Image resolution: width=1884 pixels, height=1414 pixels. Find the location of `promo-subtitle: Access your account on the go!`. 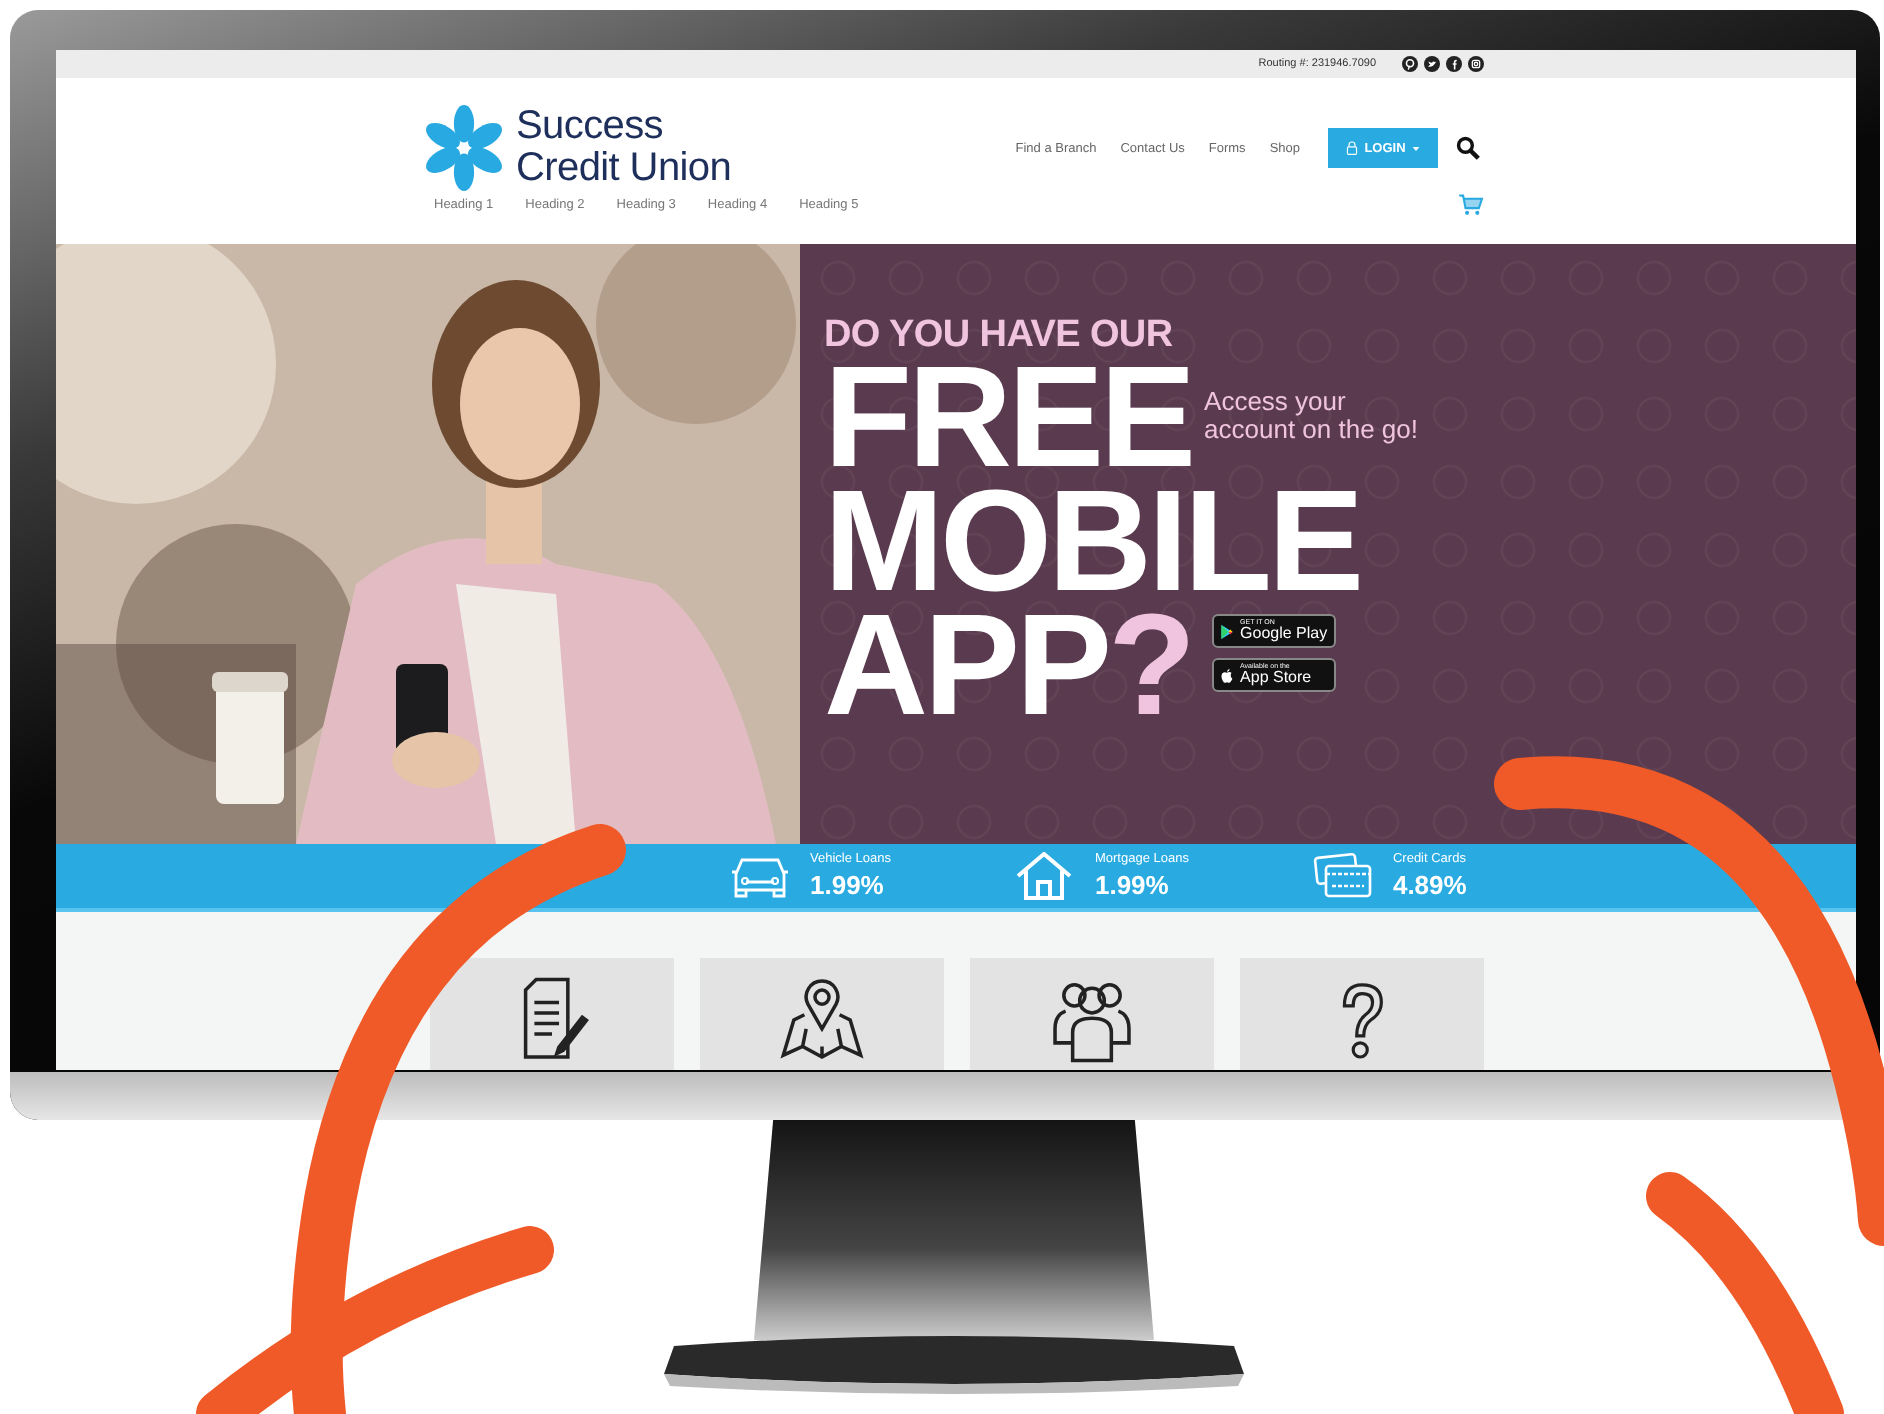

promo-subtitle: Access your account on the go! is located at coordinates (1312, 416).